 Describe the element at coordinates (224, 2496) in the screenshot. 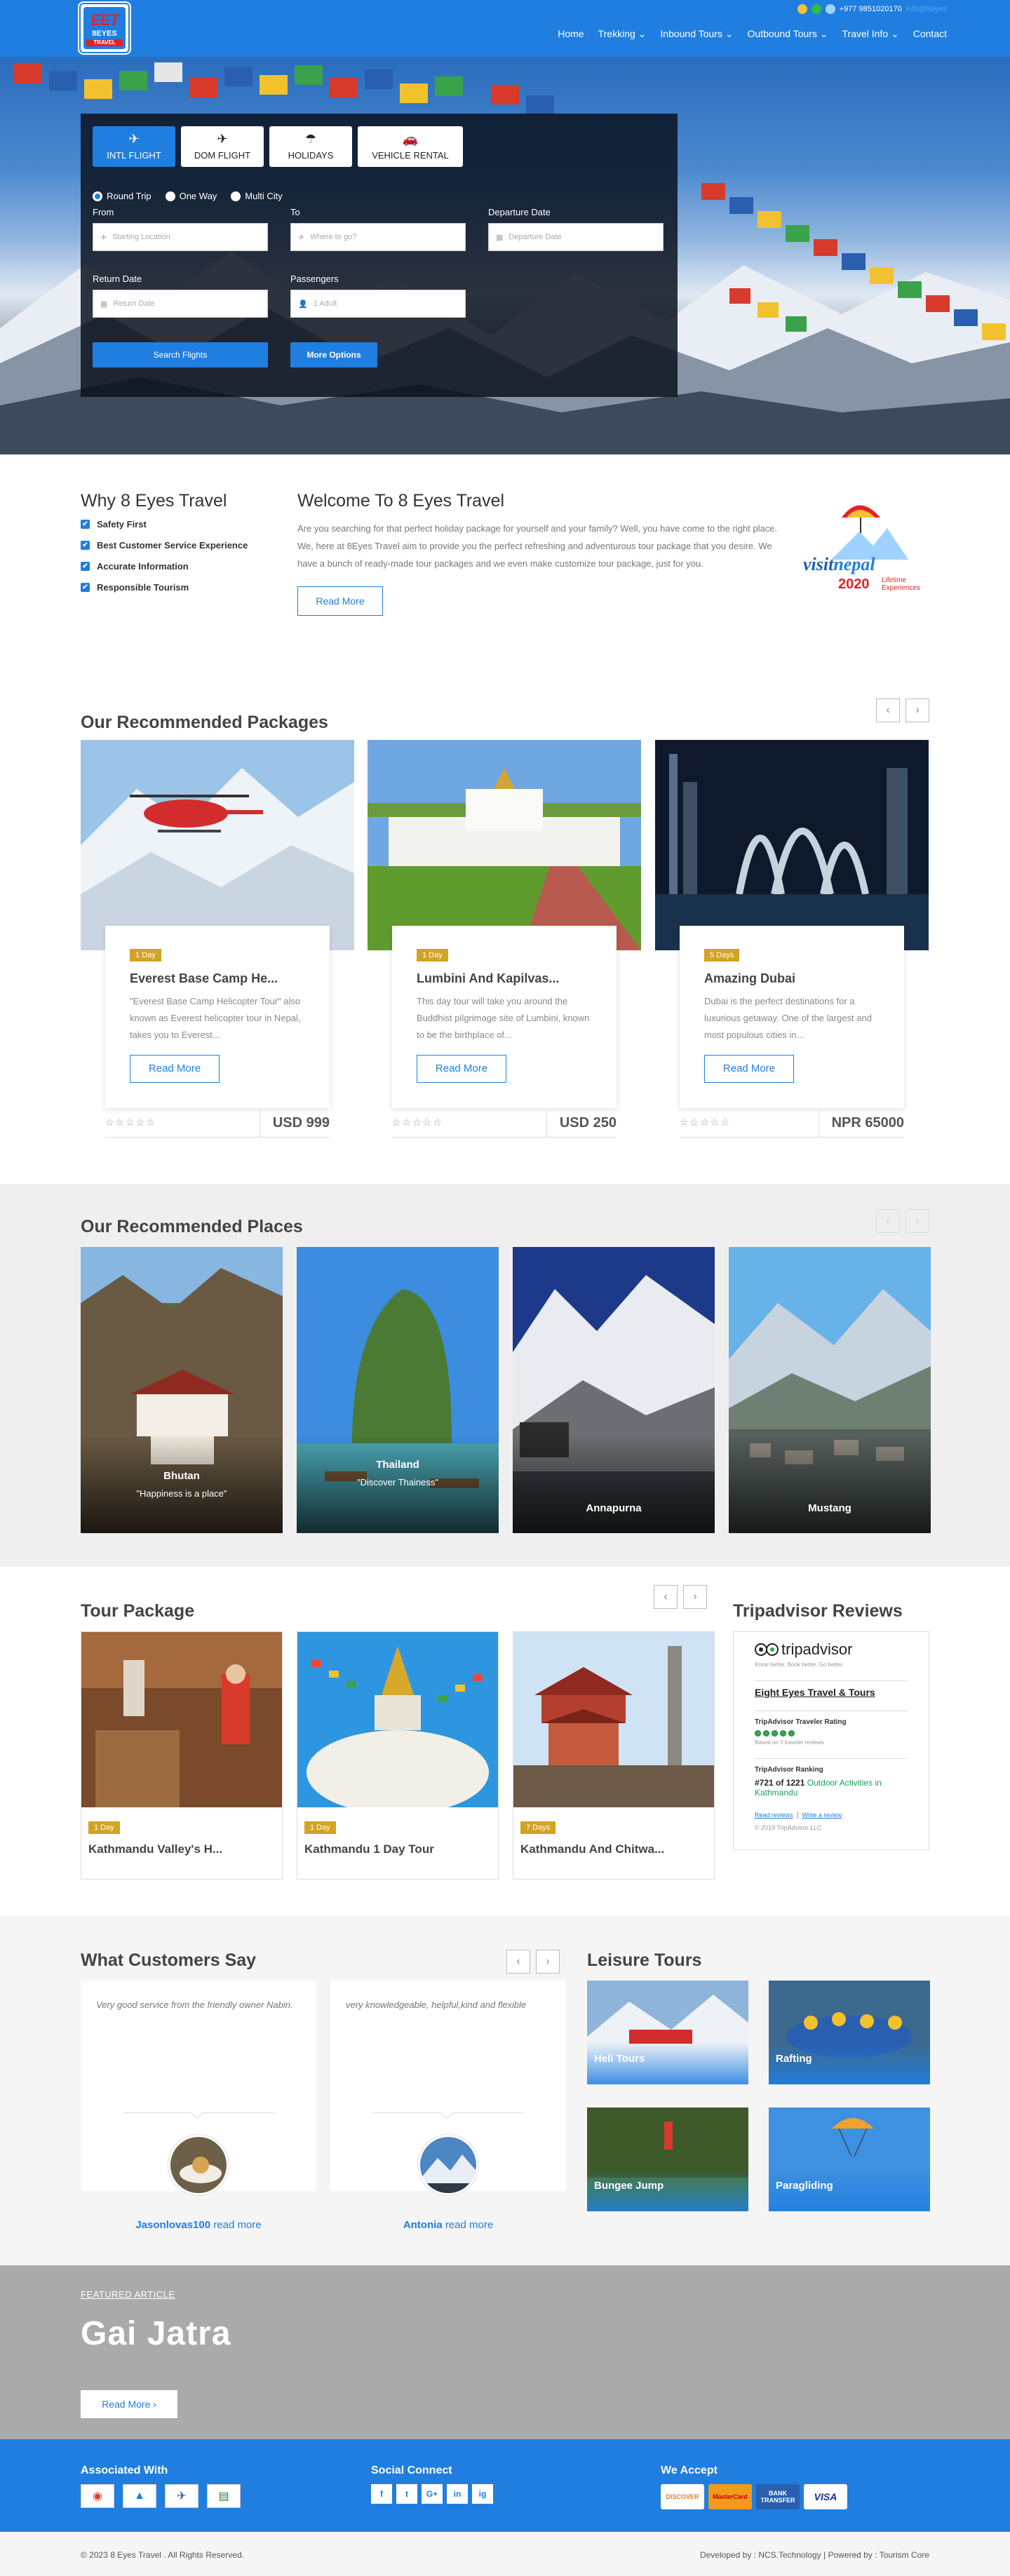

I see `govt-logo-icon: ▤` at that location.